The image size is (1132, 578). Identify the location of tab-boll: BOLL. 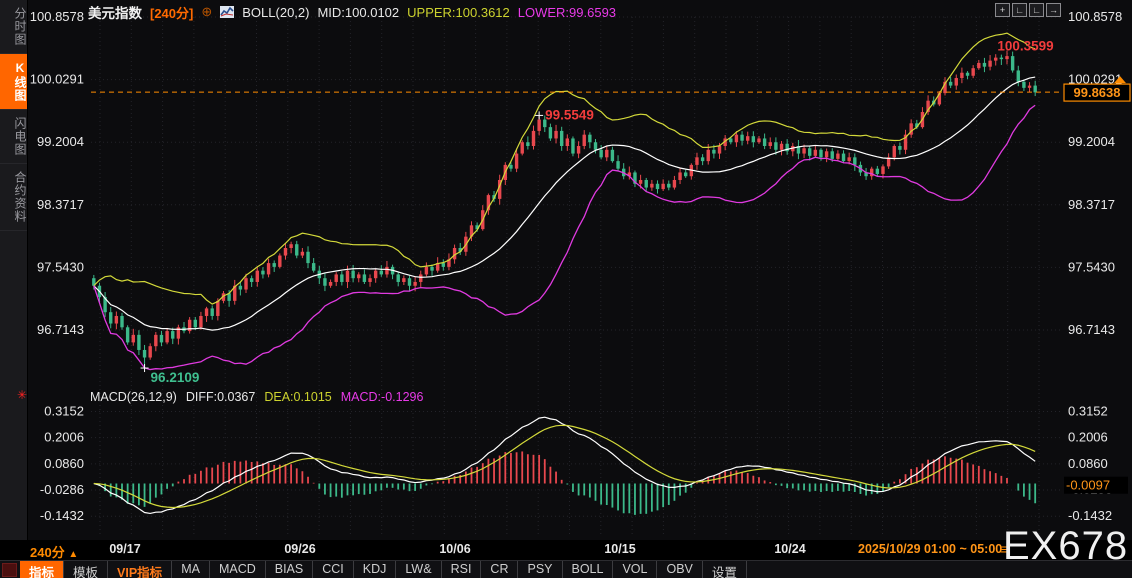
(588, 569).